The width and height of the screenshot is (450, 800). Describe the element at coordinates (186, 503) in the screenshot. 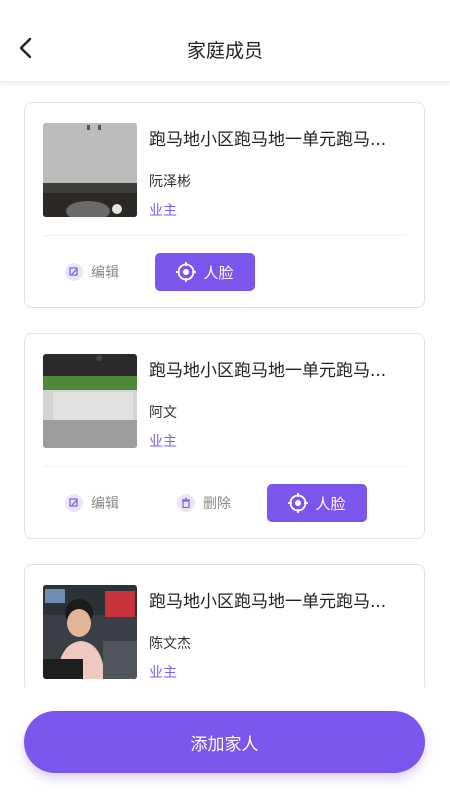

I see `trash-icon` at that location.